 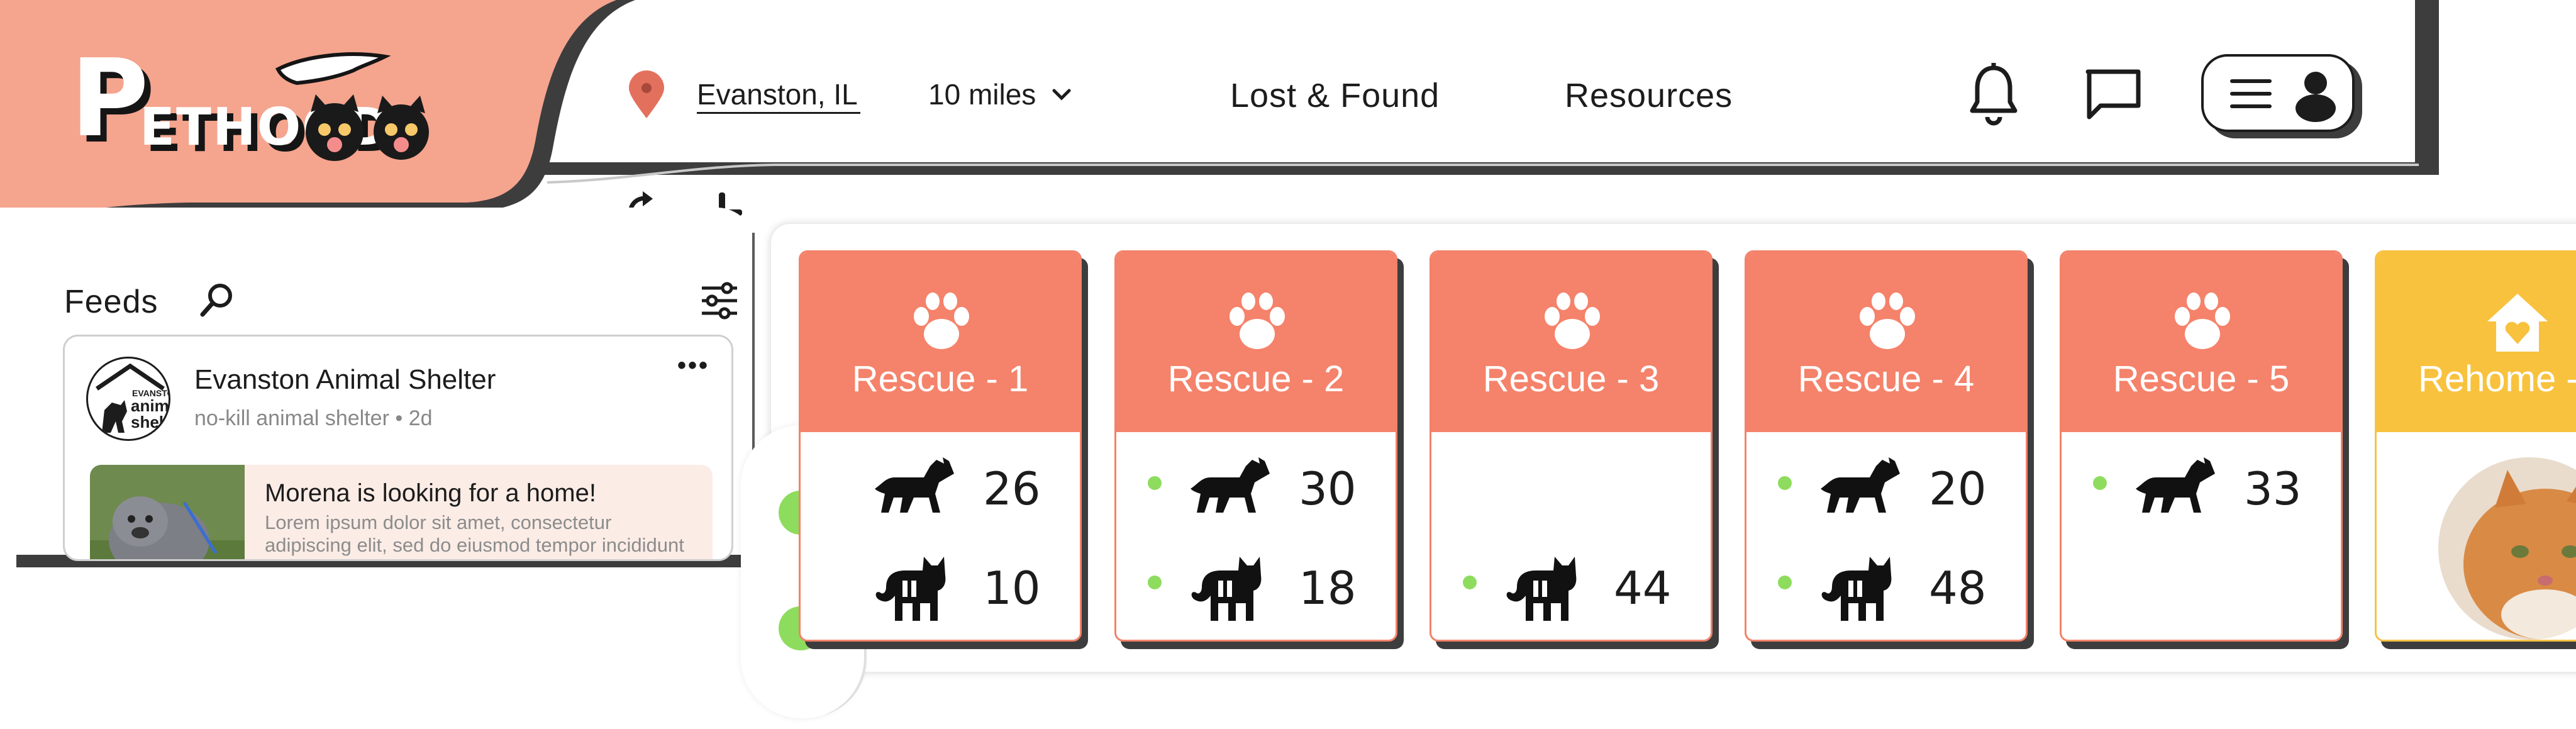 What do you see at coordinates (352, 107) in the screenshot?
I see `hand-over-pets-icon` at bounding box center [352, 107].